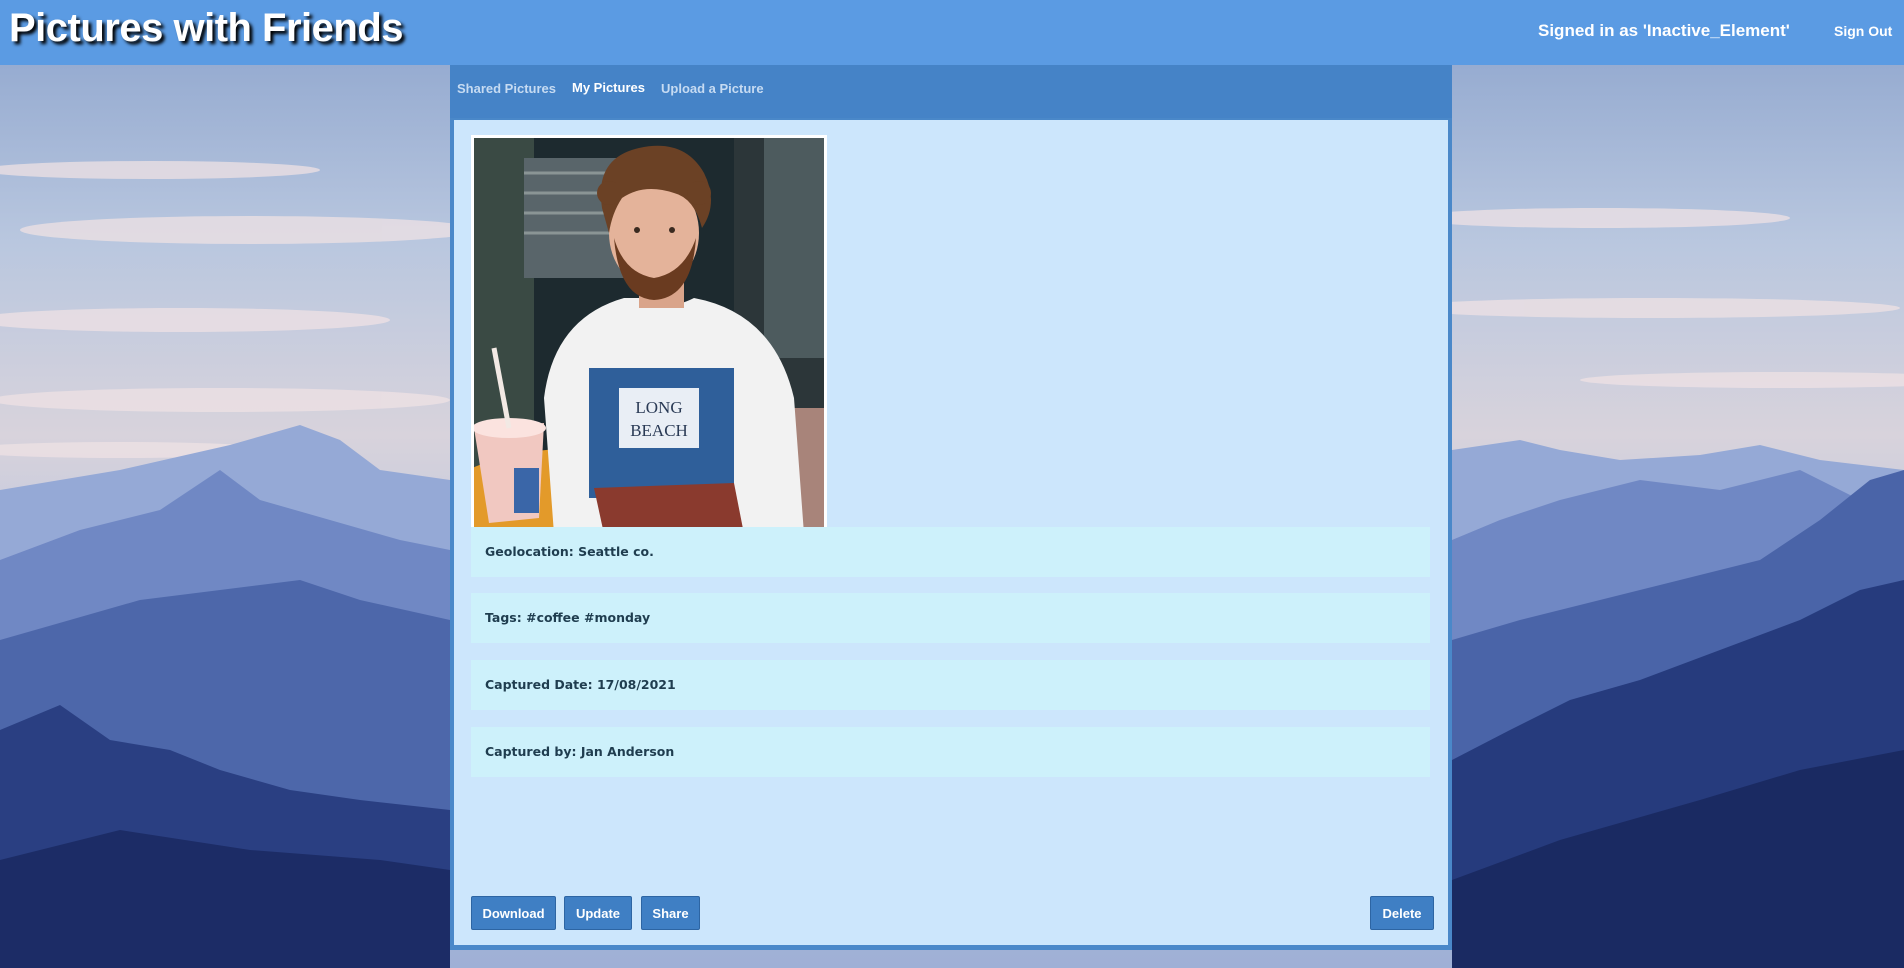  I want to click on captured-by-row: Captured by: Jan Anderson, so click(950, 752).